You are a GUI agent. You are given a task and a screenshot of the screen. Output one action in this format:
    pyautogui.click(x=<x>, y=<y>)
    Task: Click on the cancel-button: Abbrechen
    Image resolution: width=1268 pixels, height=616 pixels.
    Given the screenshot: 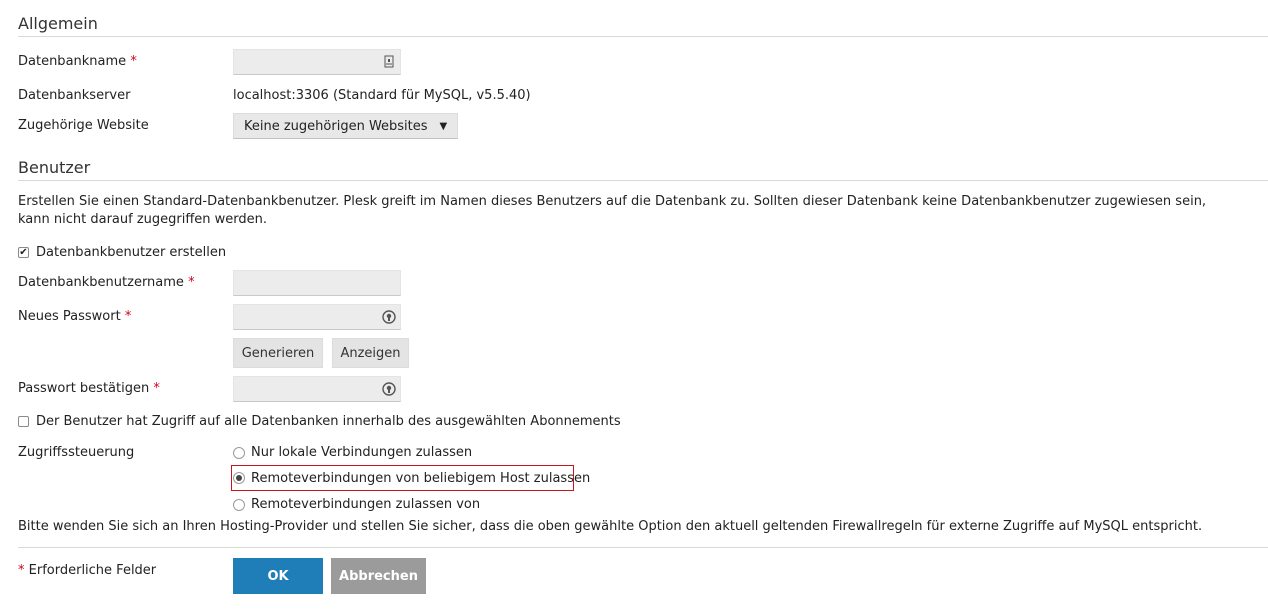 What is the action you would take?
    pyautogui.click(x=378, y=576)
    